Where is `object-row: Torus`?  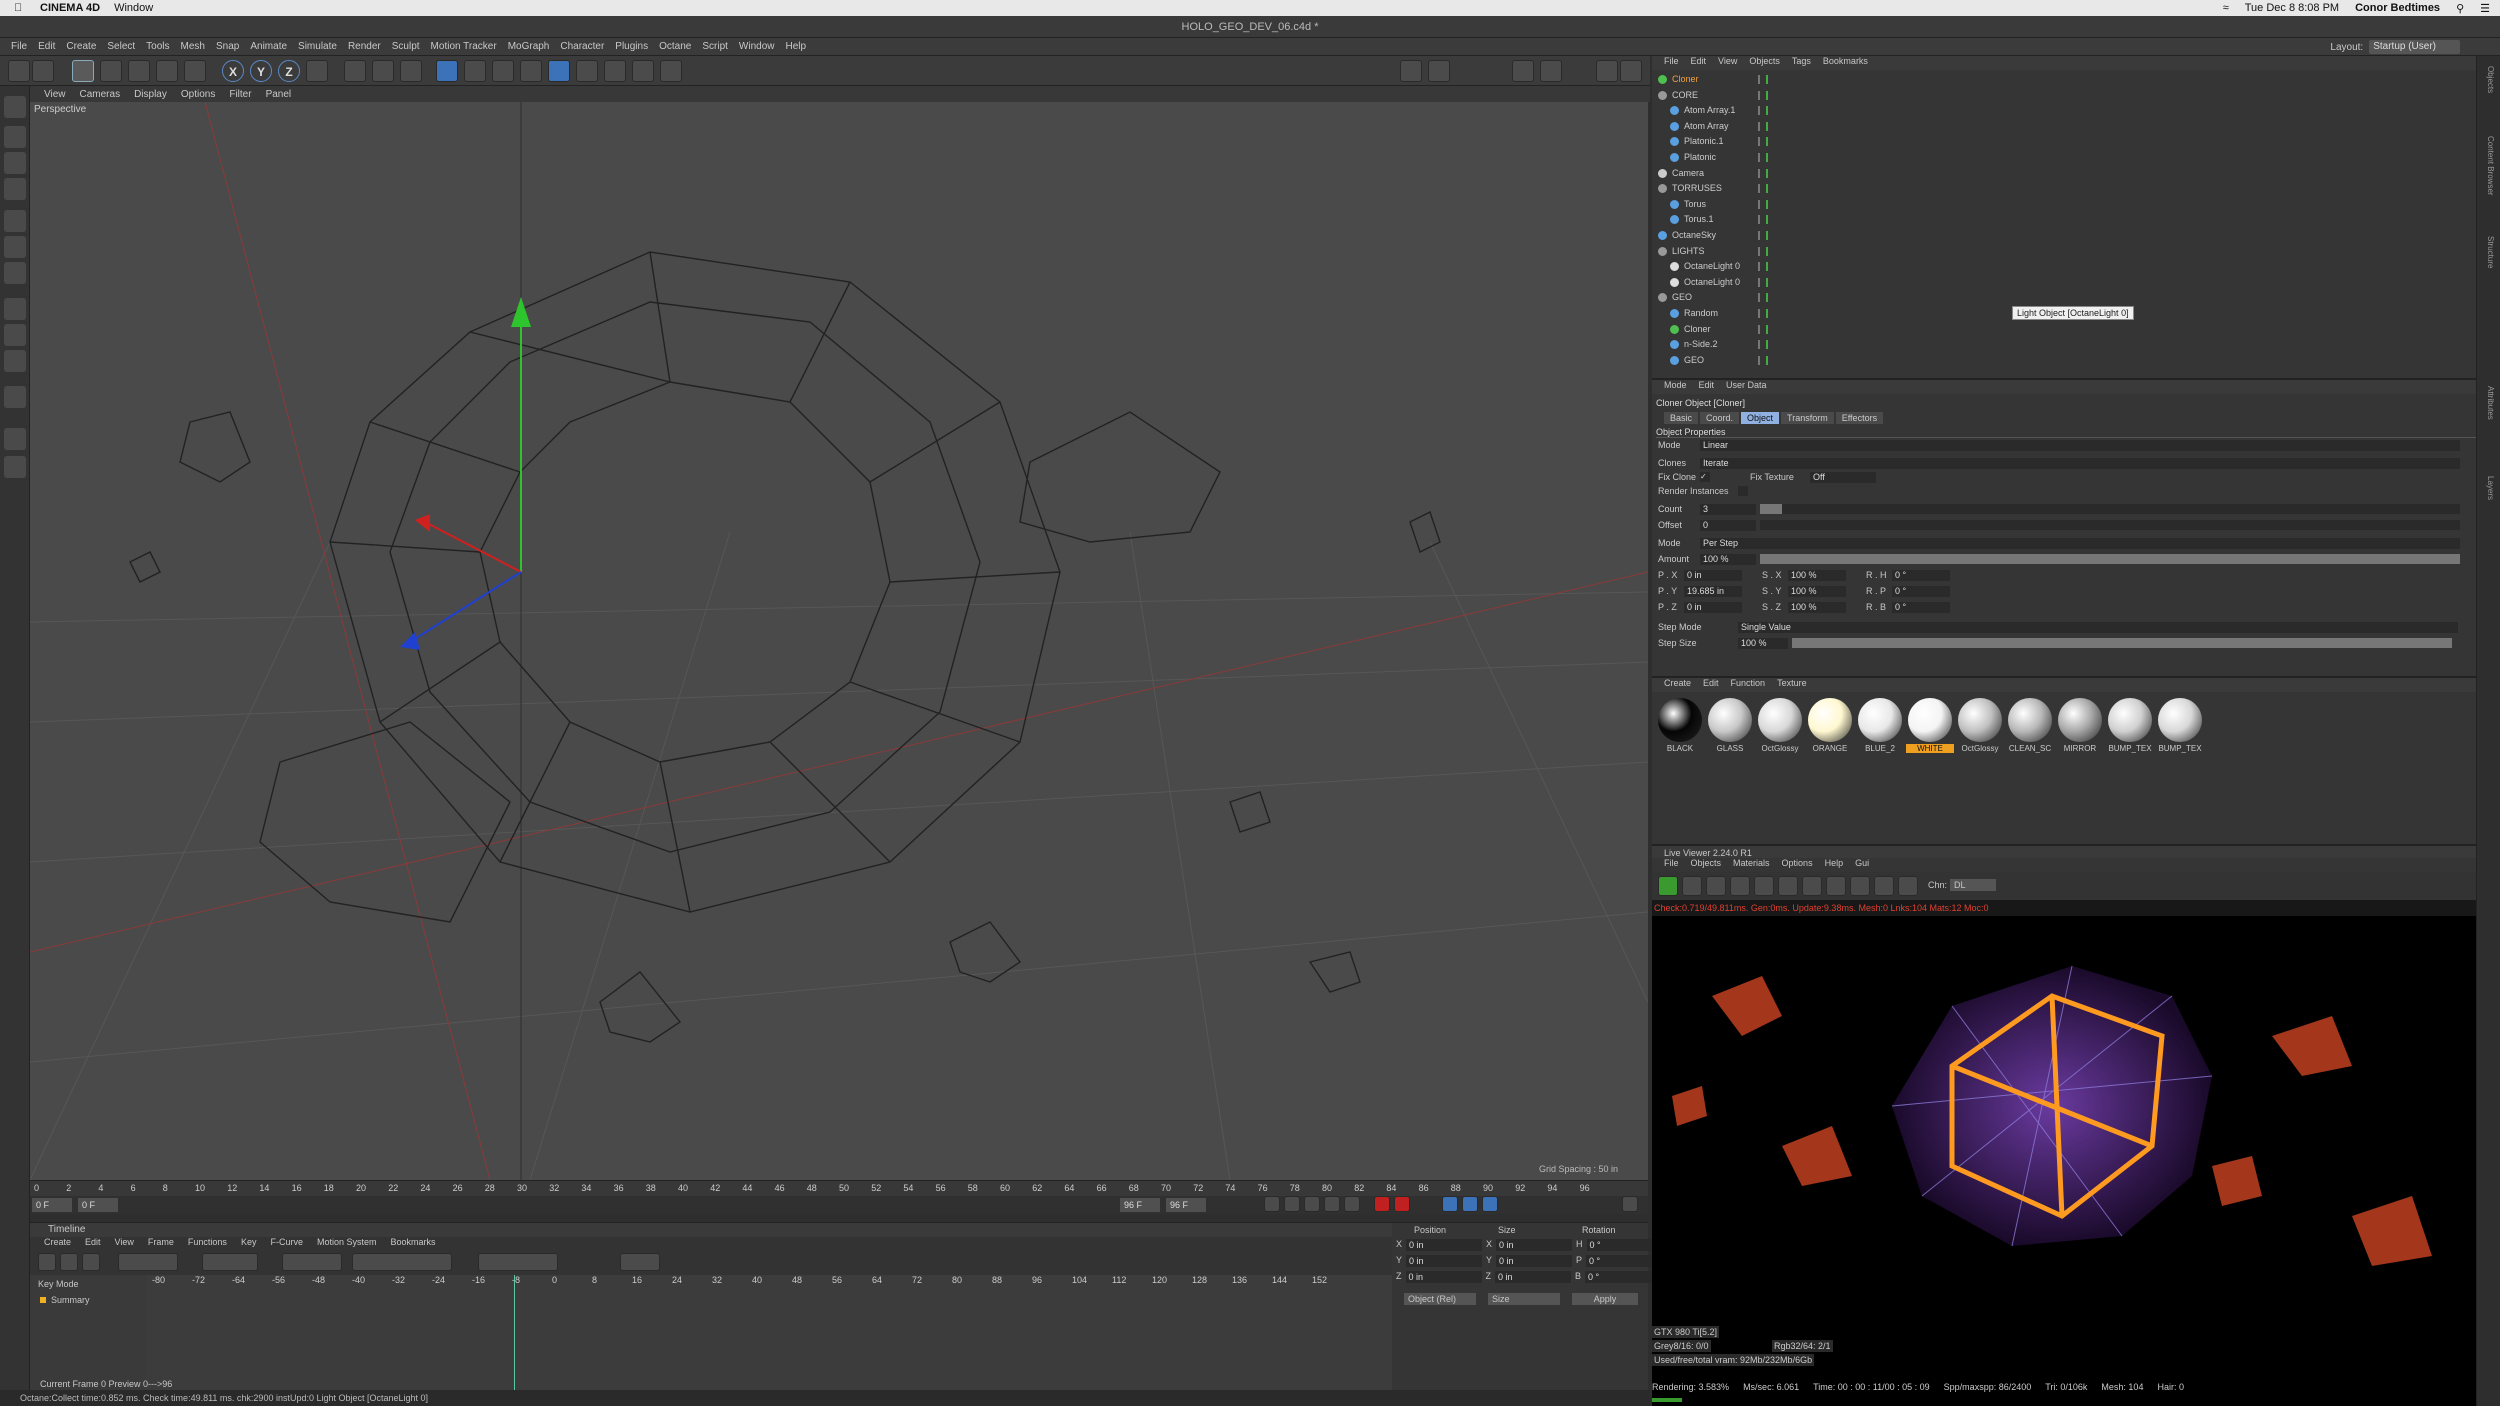 object-row: Torus is located at coordinates (1688, 204).